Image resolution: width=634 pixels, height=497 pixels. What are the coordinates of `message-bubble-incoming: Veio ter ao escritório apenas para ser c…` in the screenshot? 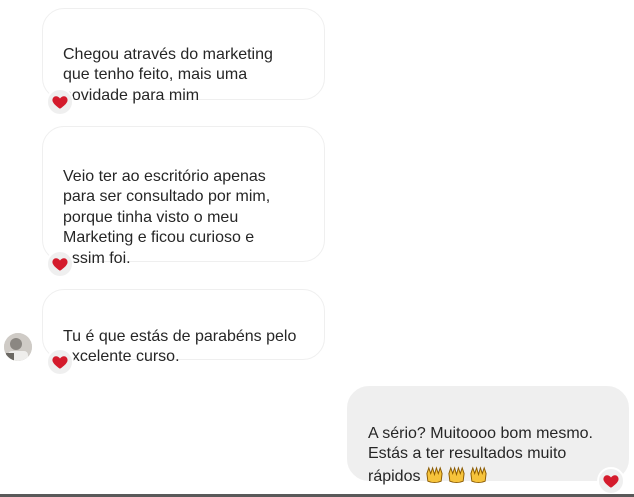 It's located at (183, 196).